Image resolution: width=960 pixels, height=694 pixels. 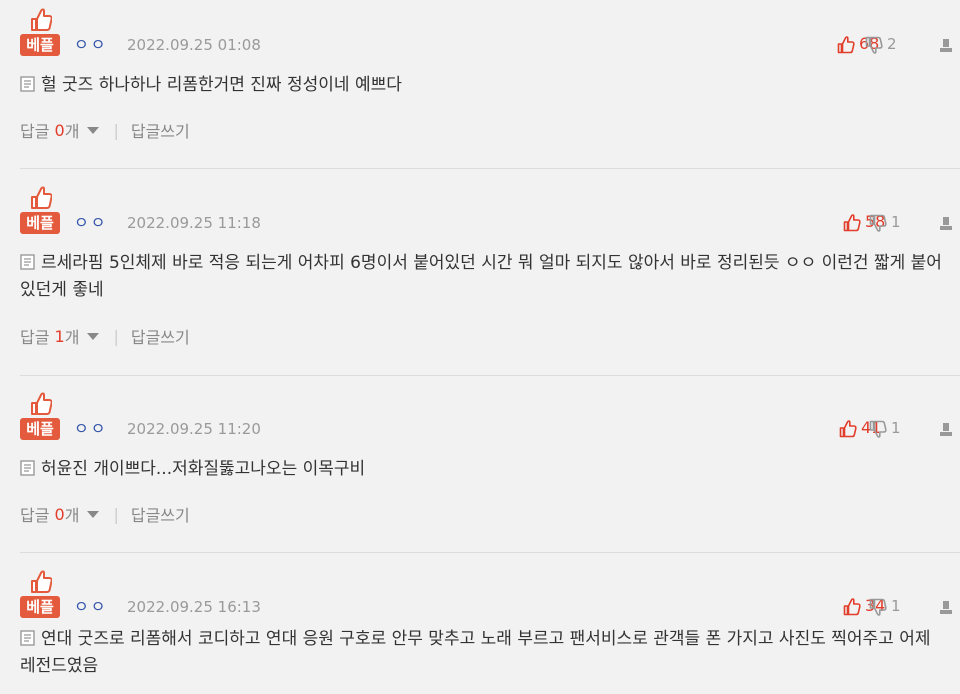 I want to click on comment-header: 베플 ㅇㅇ 2022.09.25 11:20 41 1, so click(x=487, y=418).